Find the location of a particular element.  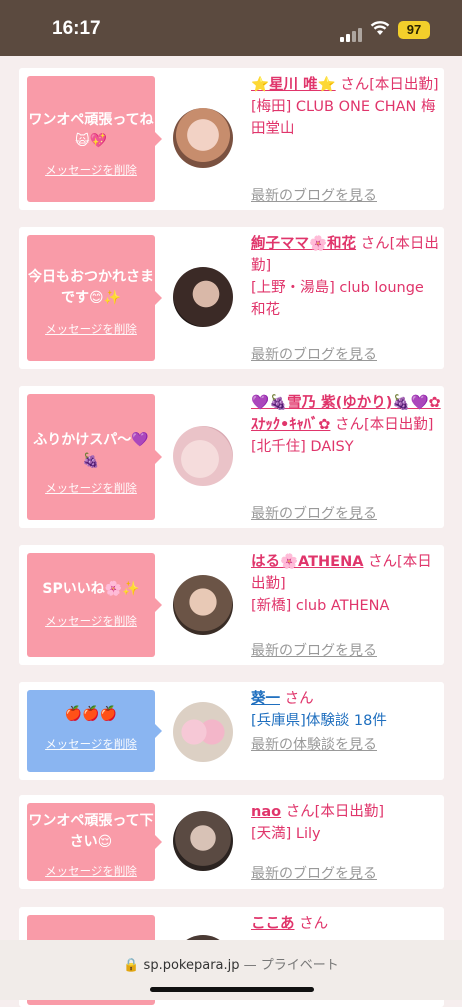

cast-name: ここあ is located at coordinates (273, 924).